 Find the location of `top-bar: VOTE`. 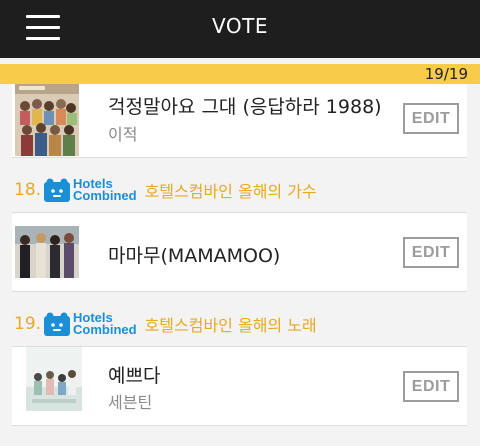

top-bar: VOTE is located at coordinates (240, 29).